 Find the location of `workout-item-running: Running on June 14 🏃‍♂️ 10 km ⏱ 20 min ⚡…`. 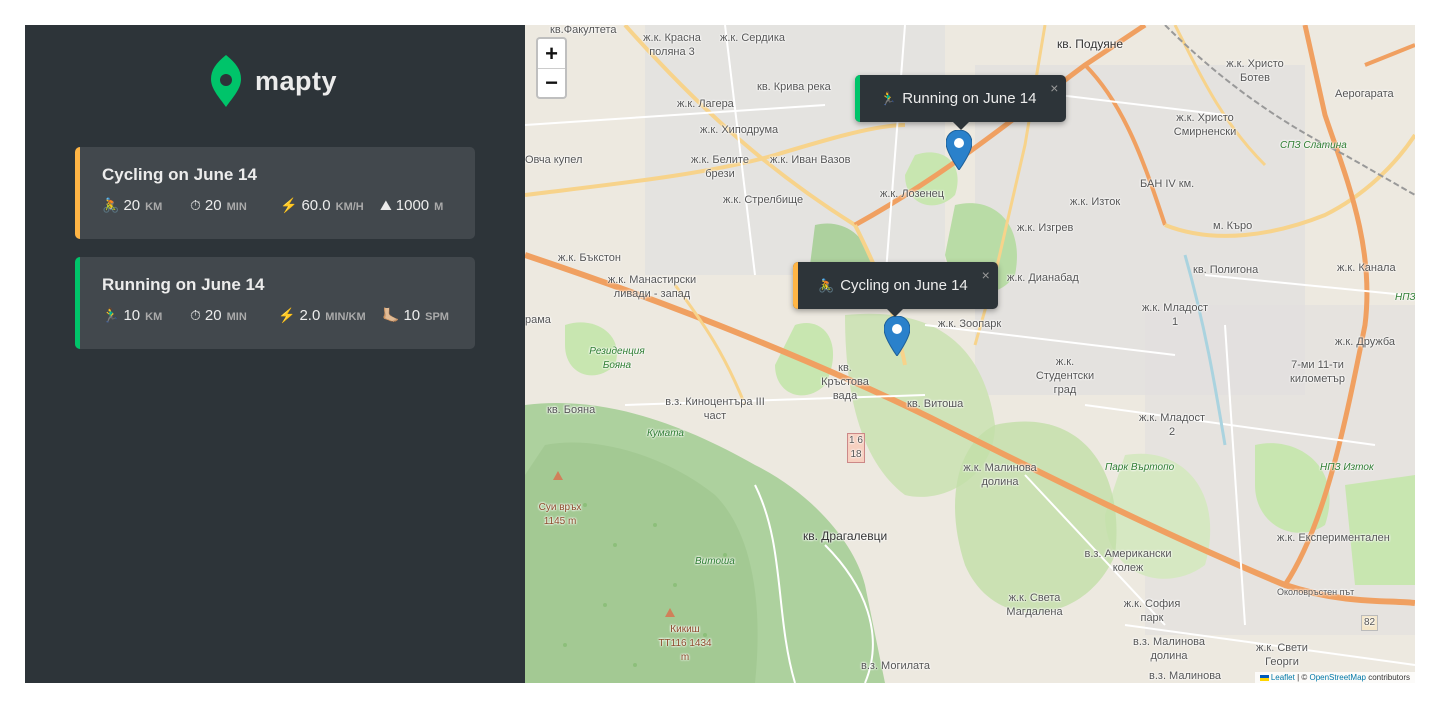

workout-item-running: Running on June 14 🏃‍♂️ 10 km ⏱ 20 min ⚡… is located at coordinates (275, 303).